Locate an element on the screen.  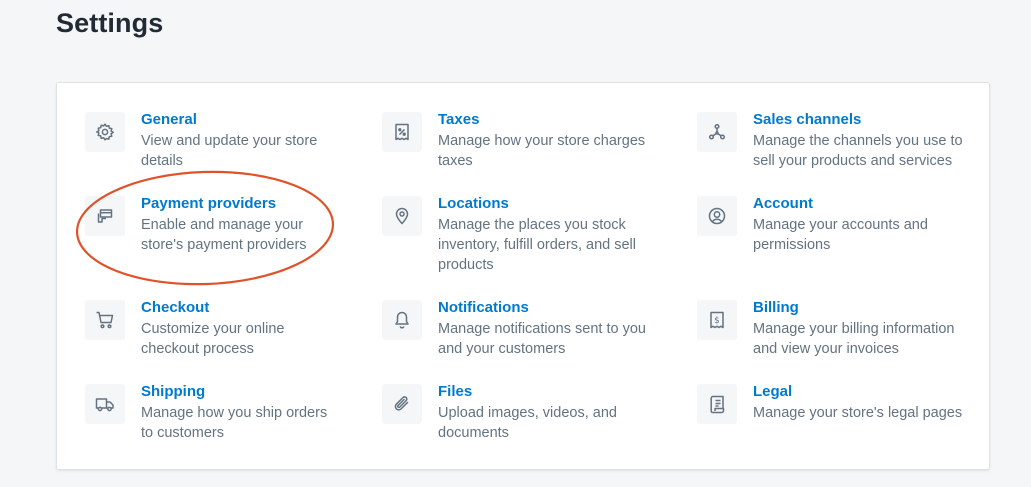
setting-general-title: General is located at coordinates (169, 119).